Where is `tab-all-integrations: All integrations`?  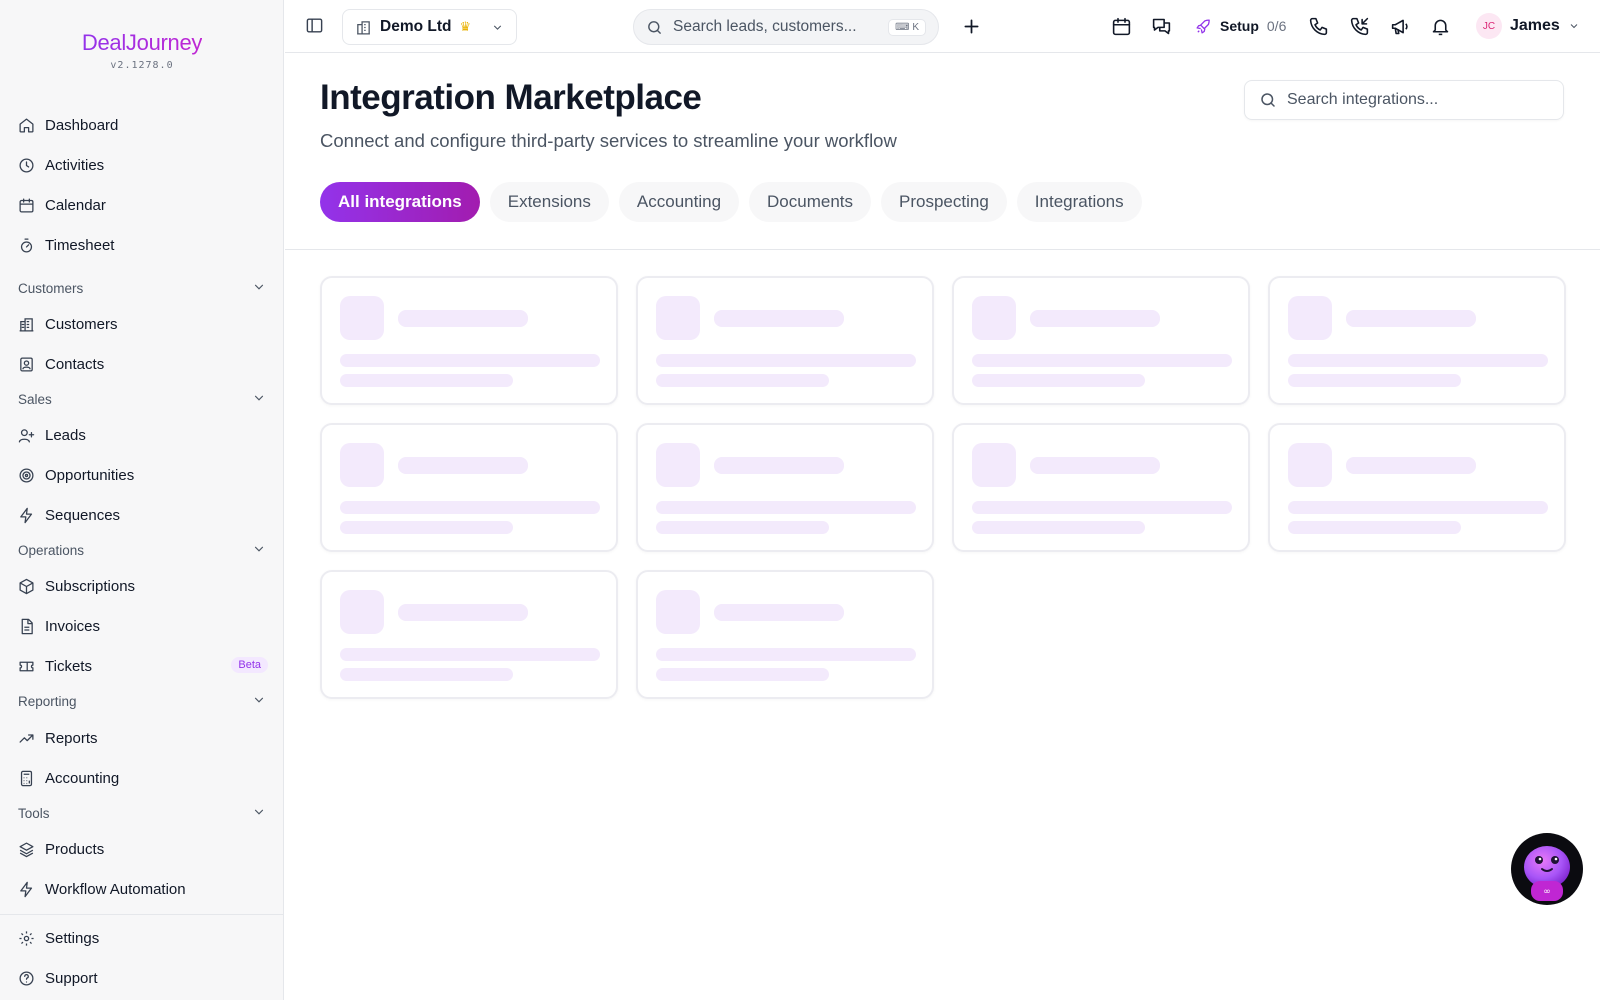 tab-all-integrations: All integrations is located at coordinates (400, 202).